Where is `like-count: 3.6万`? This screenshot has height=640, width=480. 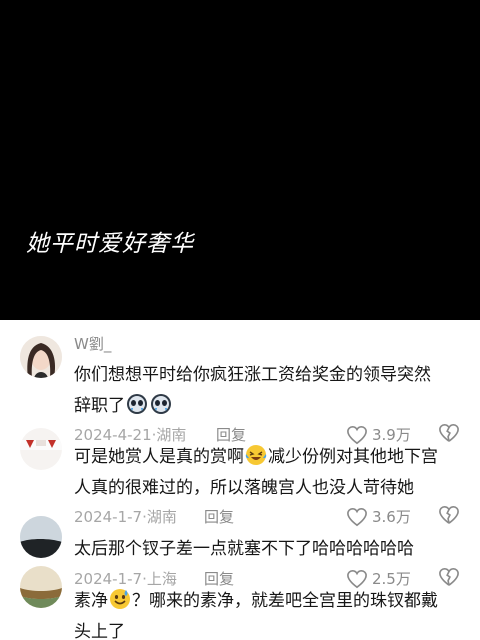 like-count: 3.6万 is located at coordinates (391, 517).